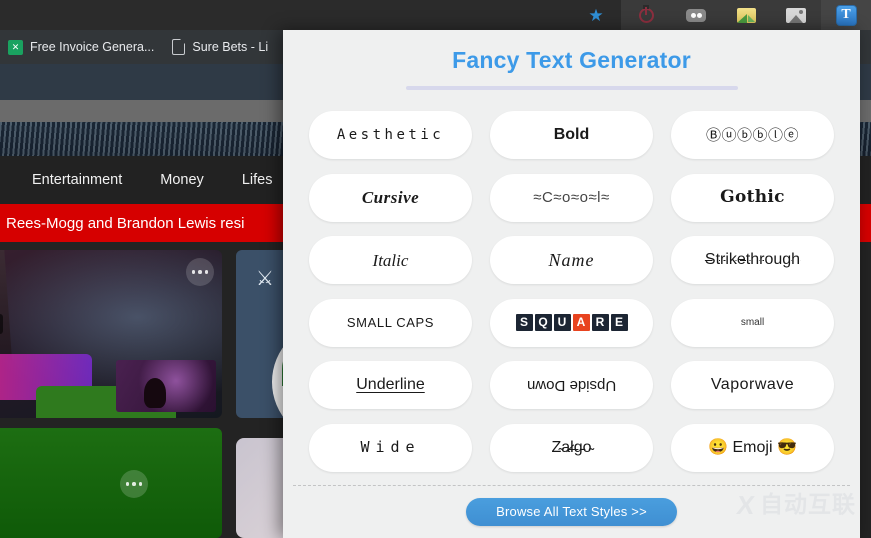 The height and width of the screenshot is (538, 871). I want to click on extension-button-group: ★ T, so click(721, 15).